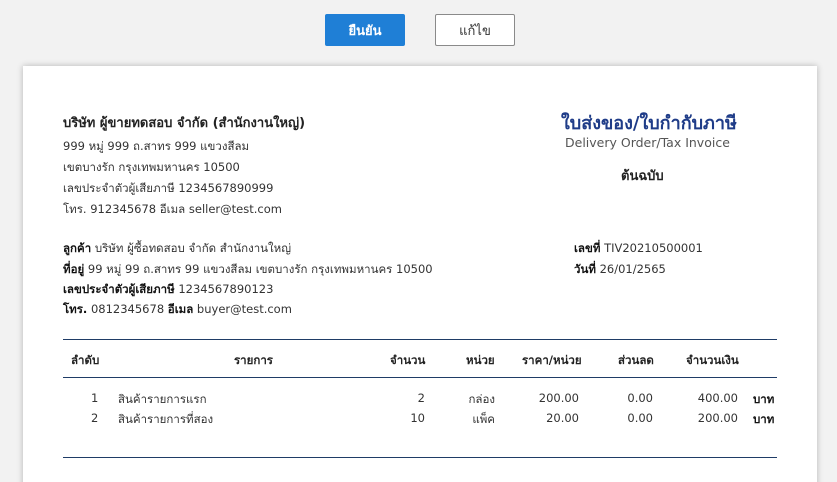 The width and height of the screenshot is (837, 482). I want to click on header-price: ราคา/หน่วย, so click(552, 360).